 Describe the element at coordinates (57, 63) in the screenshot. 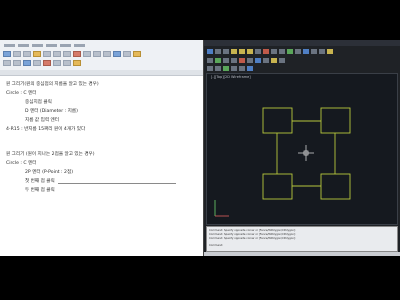

I see `link-icon` at that location.